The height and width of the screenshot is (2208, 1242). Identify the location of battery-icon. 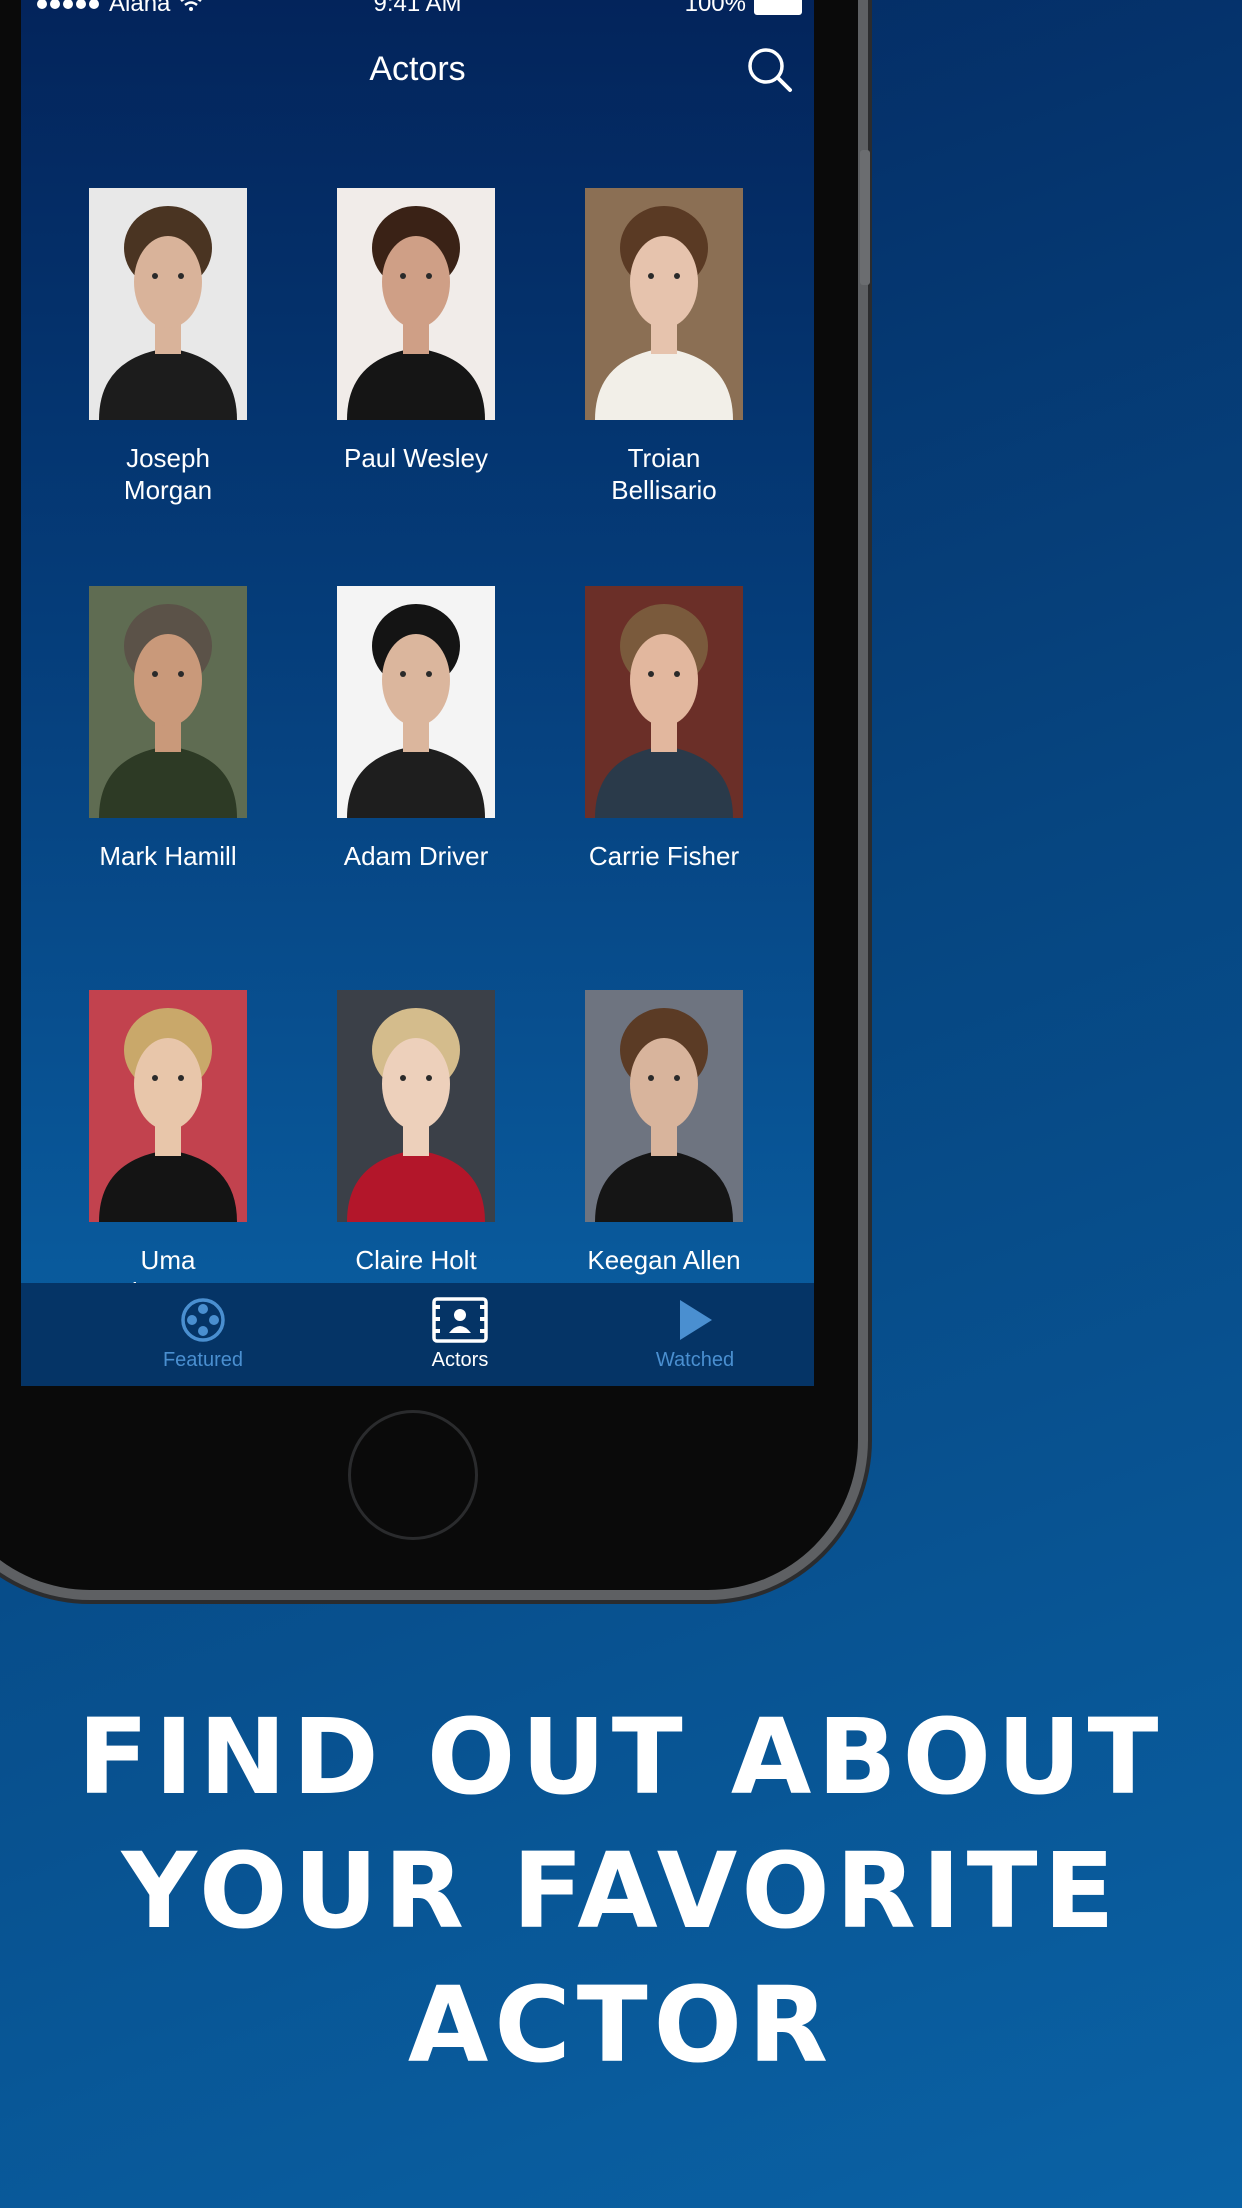
(778, 7).